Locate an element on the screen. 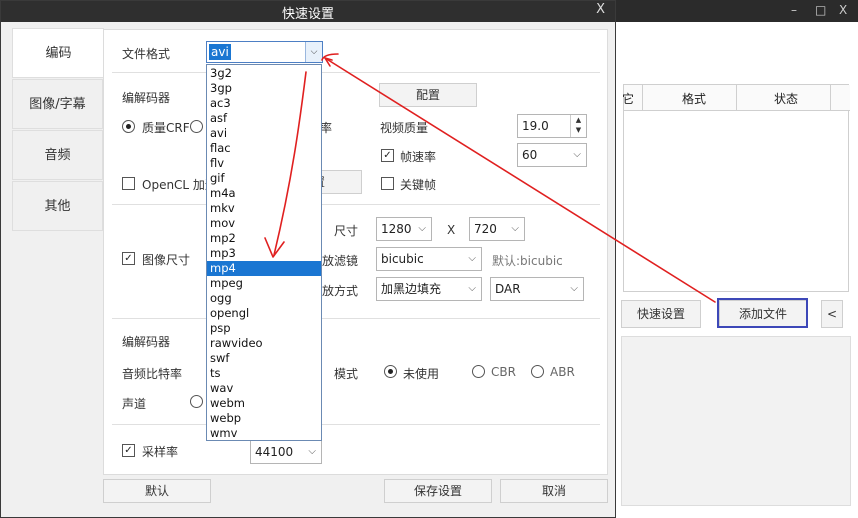  spinner-icon: ▲ ▼ is located at coordinates (578, 126).